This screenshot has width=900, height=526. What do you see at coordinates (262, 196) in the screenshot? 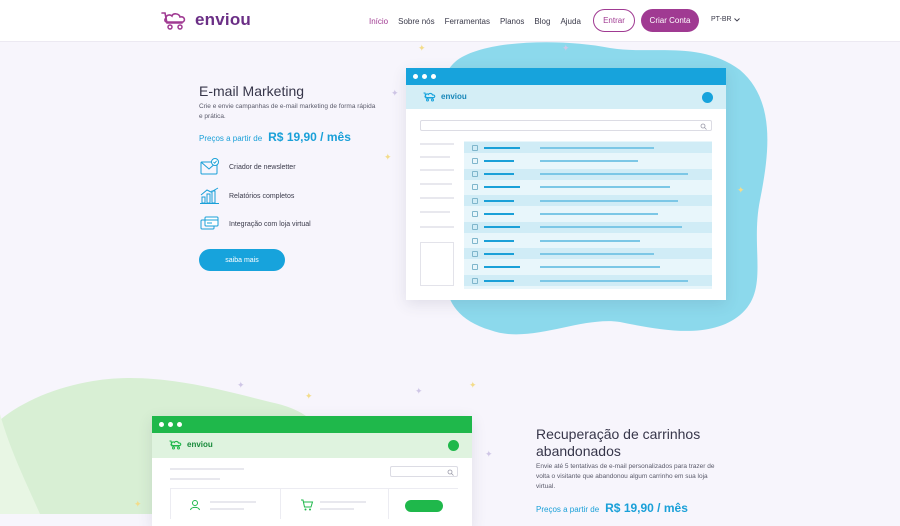
I see `feature-label: Relatórios completos` at bounding box center [262, 196].